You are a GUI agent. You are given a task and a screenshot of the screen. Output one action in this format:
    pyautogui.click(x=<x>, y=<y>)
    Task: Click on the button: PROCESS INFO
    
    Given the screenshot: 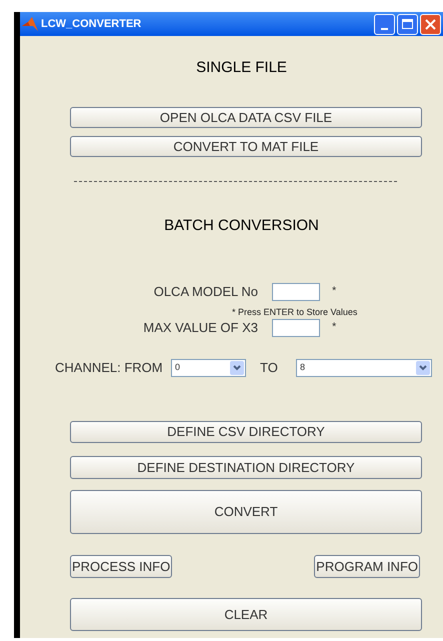 What is the action you would take?
    pyautogui.click(x=121, y=566)
    